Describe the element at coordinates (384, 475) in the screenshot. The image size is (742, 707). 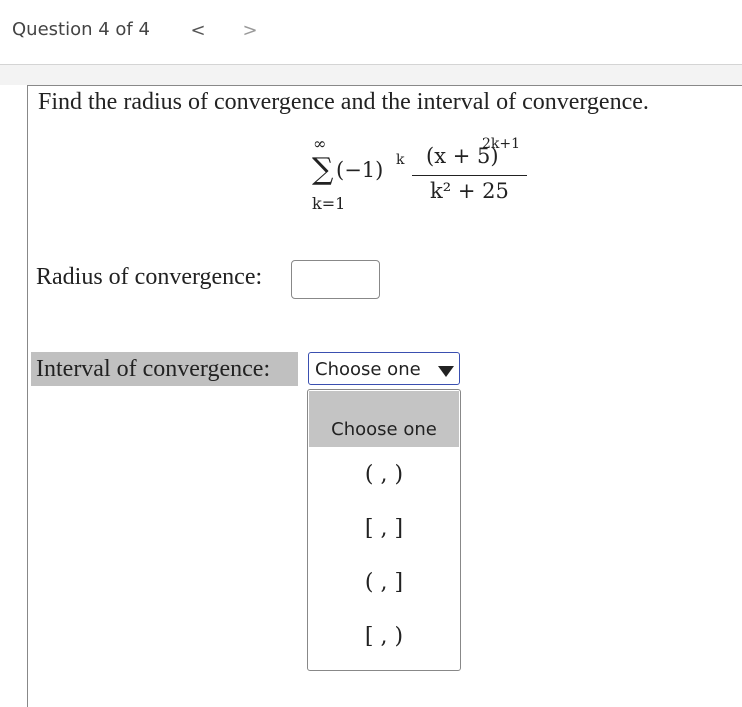
I see `dropdown-option-open-open: ( , )` at that location.